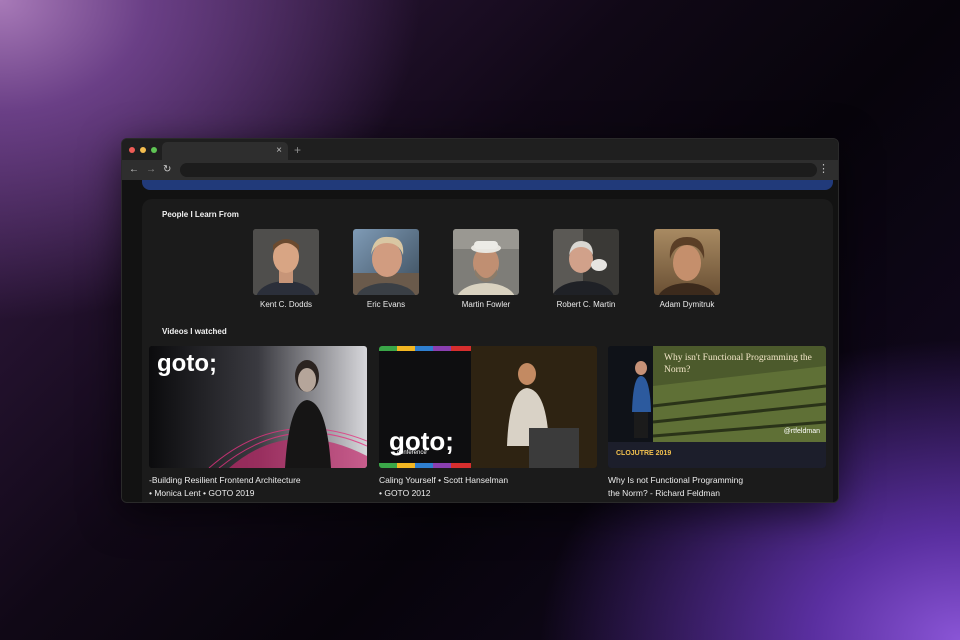  I want to click on browser-tab: ×, so click(225, 151).